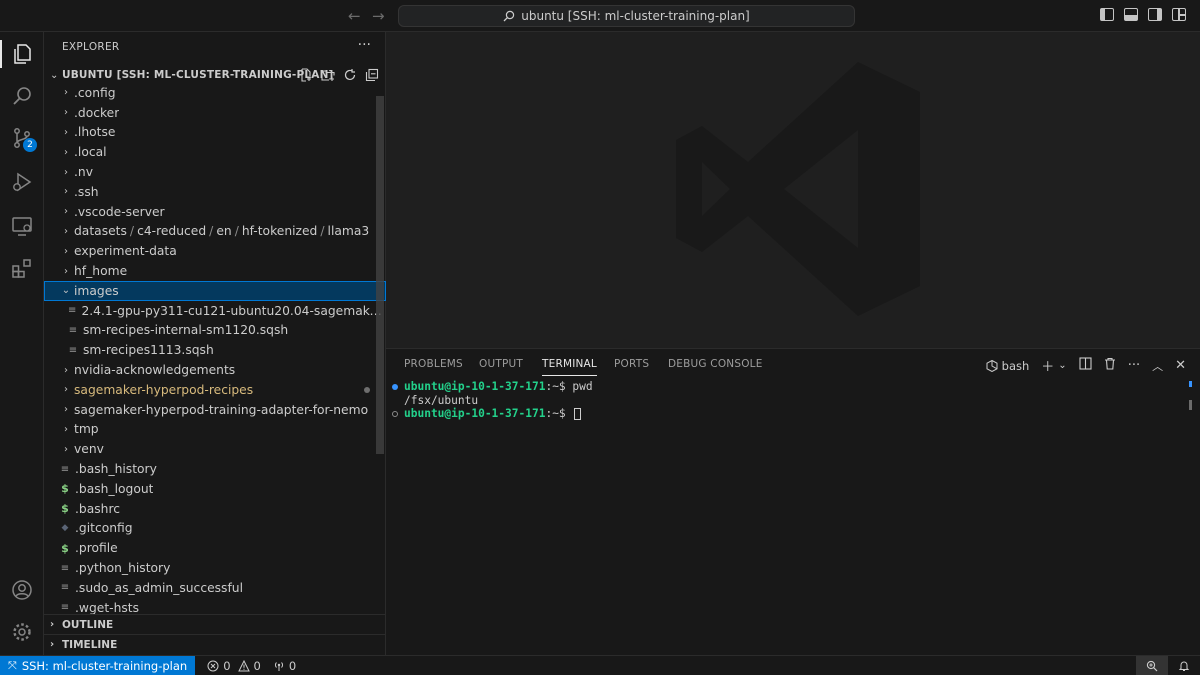 This screenshot has width=1200, height=675. I want to click on source-control-activity: 2, so click(22, 138).